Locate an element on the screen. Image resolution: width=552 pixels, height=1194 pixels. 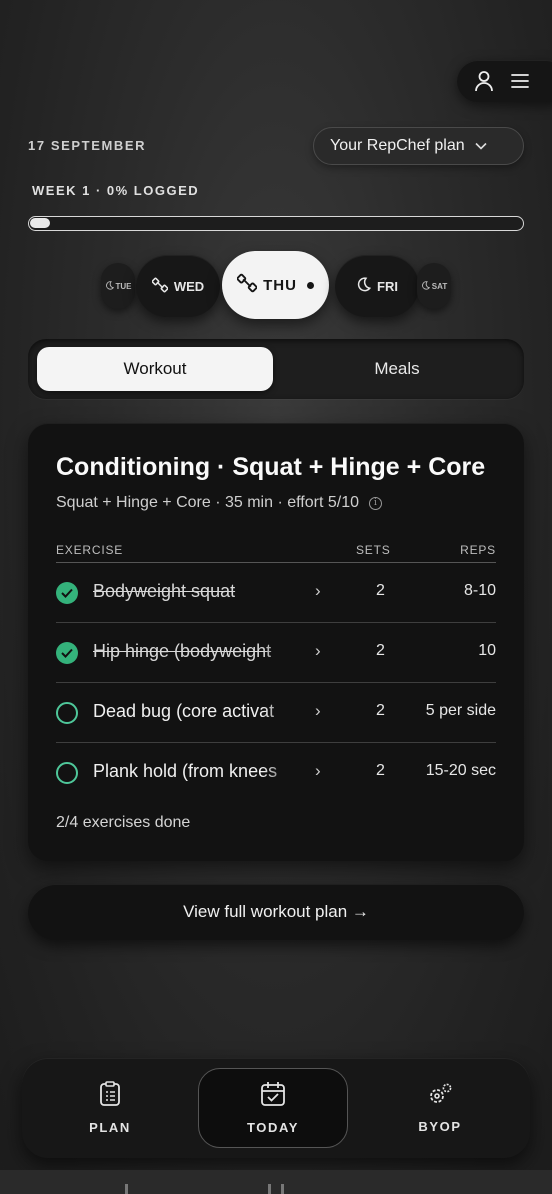
exercise-name: Plank hold (from knees is located at coordinates (195, 771).